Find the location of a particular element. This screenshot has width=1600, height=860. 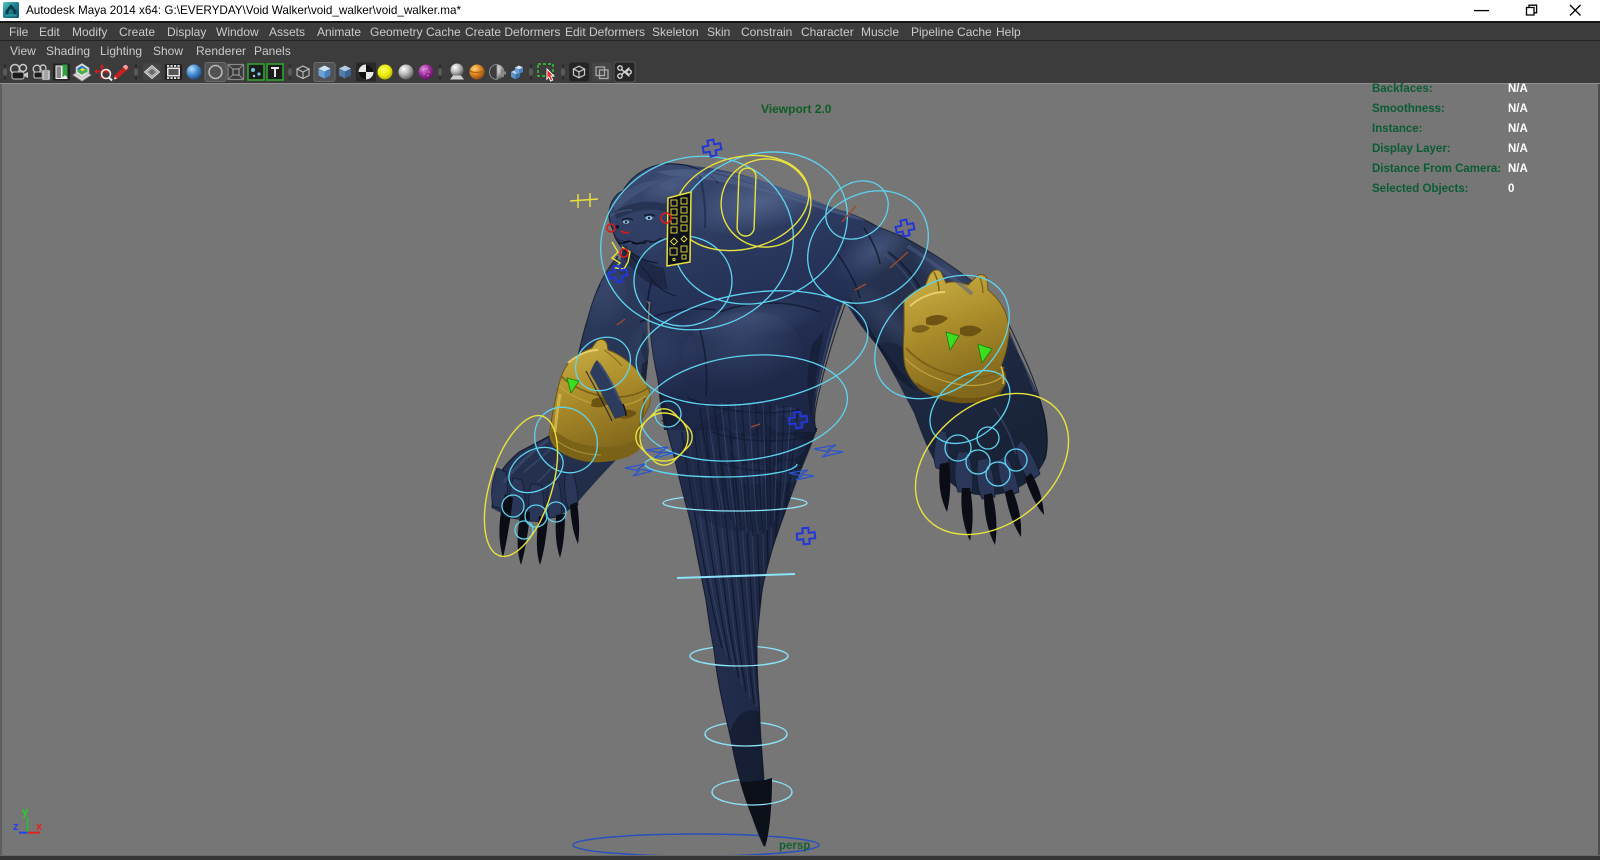

svg-text: y is located at coordinates (25, 812).